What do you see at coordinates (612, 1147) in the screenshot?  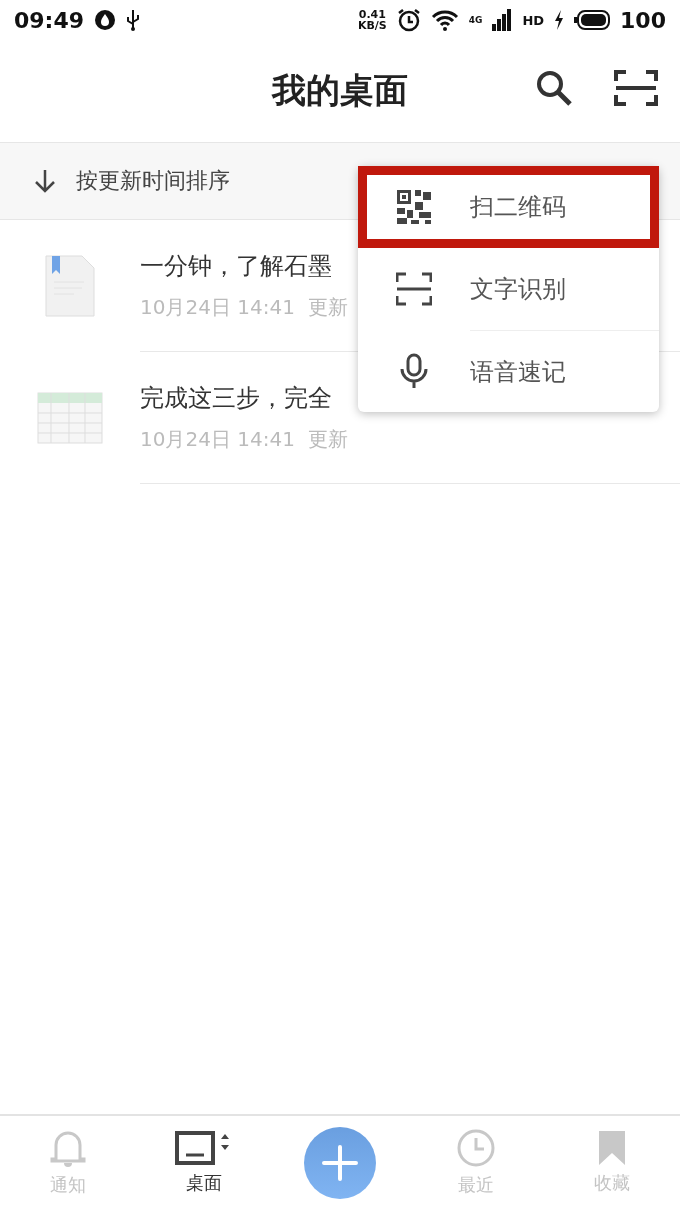 I see `bookmark-icon` at bounding box center [612, 1147].